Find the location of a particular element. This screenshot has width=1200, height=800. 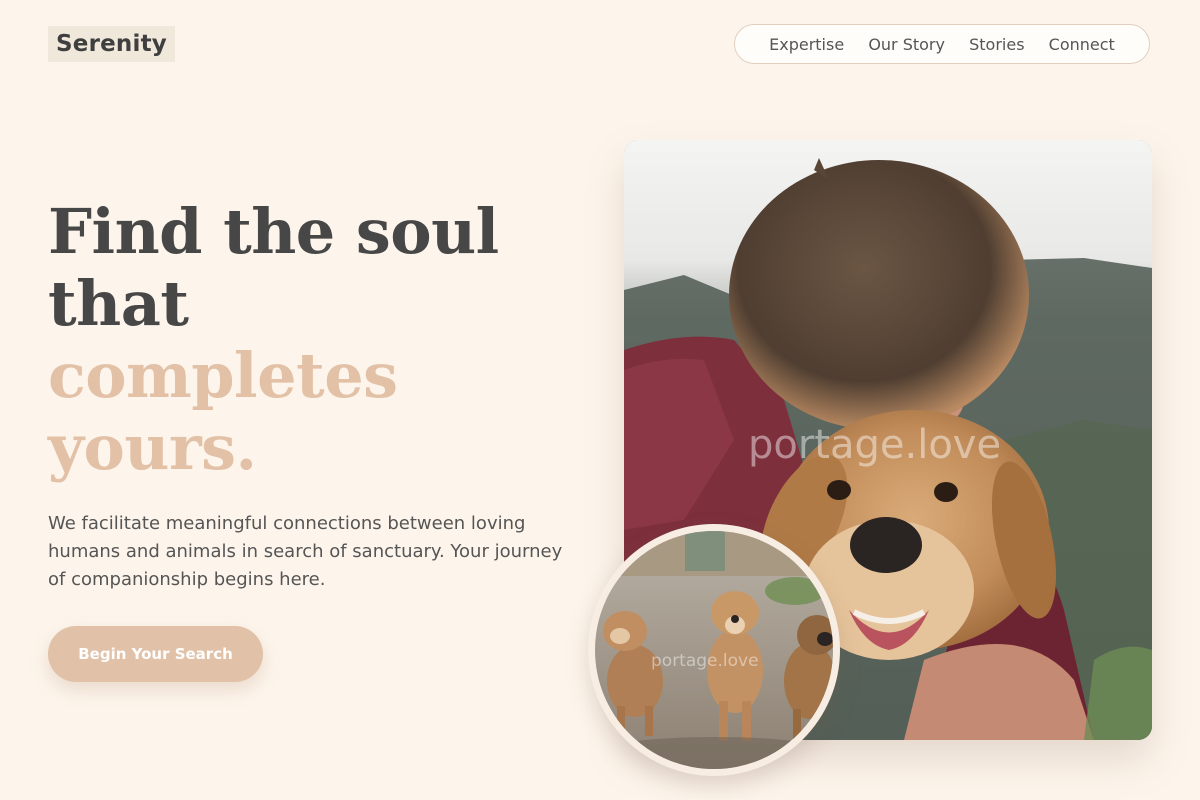

headline-line-4: yours. is located at coordinates (152, 447).